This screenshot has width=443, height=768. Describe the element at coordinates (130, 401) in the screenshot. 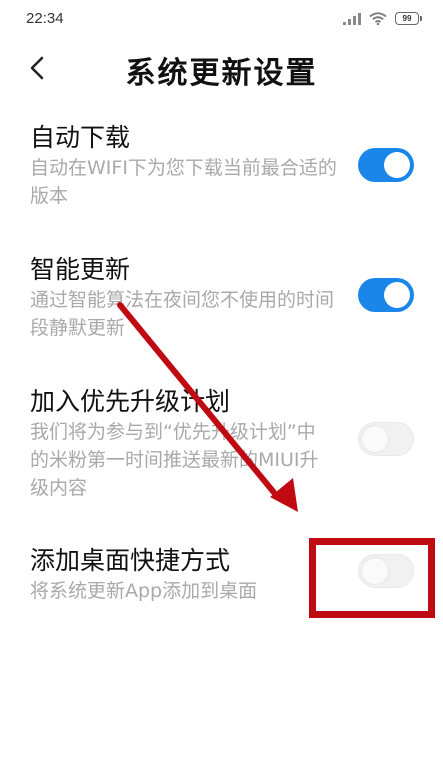

I see `setting-title: 加入优先升级计划` at that location.